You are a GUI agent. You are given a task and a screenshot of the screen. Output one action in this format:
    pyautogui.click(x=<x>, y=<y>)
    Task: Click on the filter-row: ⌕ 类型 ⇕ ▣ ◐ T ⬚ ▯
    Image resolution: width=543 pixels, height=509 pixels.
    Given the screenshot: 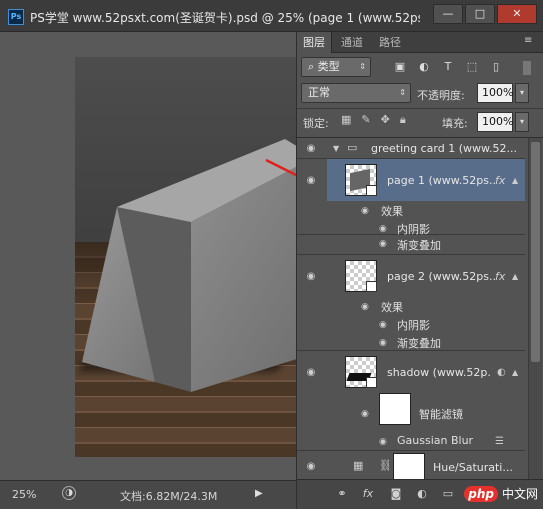 What is the action you would take?
    pyautogui.click(x=420, y=68)
    